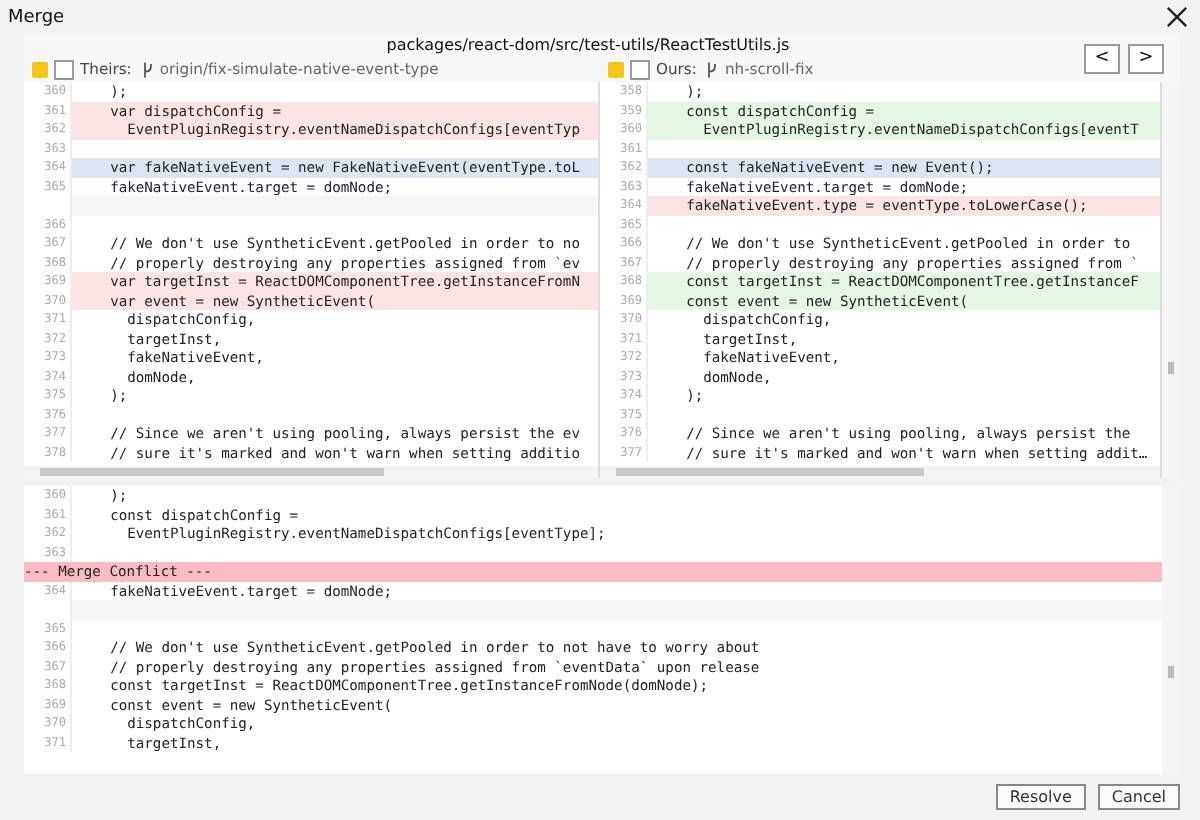 The image size is (1200, 820). Describe the element at coordinates (1177, 17) in the screenshot. I see `close-icon` at that location.